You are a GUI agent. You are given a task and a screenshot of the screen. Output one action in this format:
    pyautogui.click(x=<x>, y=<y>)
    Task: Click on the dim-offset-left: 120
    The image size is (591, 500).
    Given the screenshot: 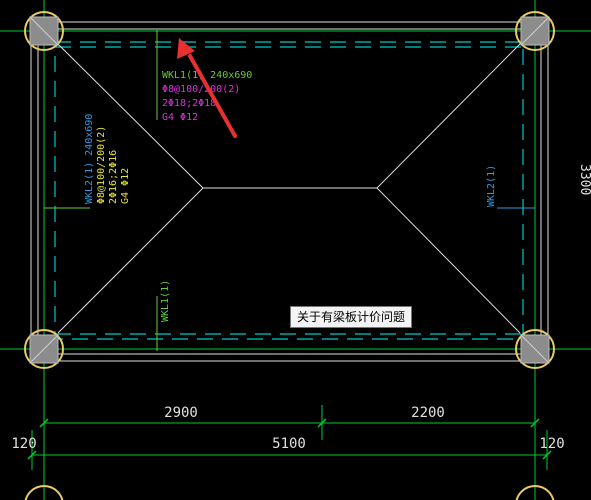 What is the action you would take?
    pyautogui.click(x=23, y=444)
    